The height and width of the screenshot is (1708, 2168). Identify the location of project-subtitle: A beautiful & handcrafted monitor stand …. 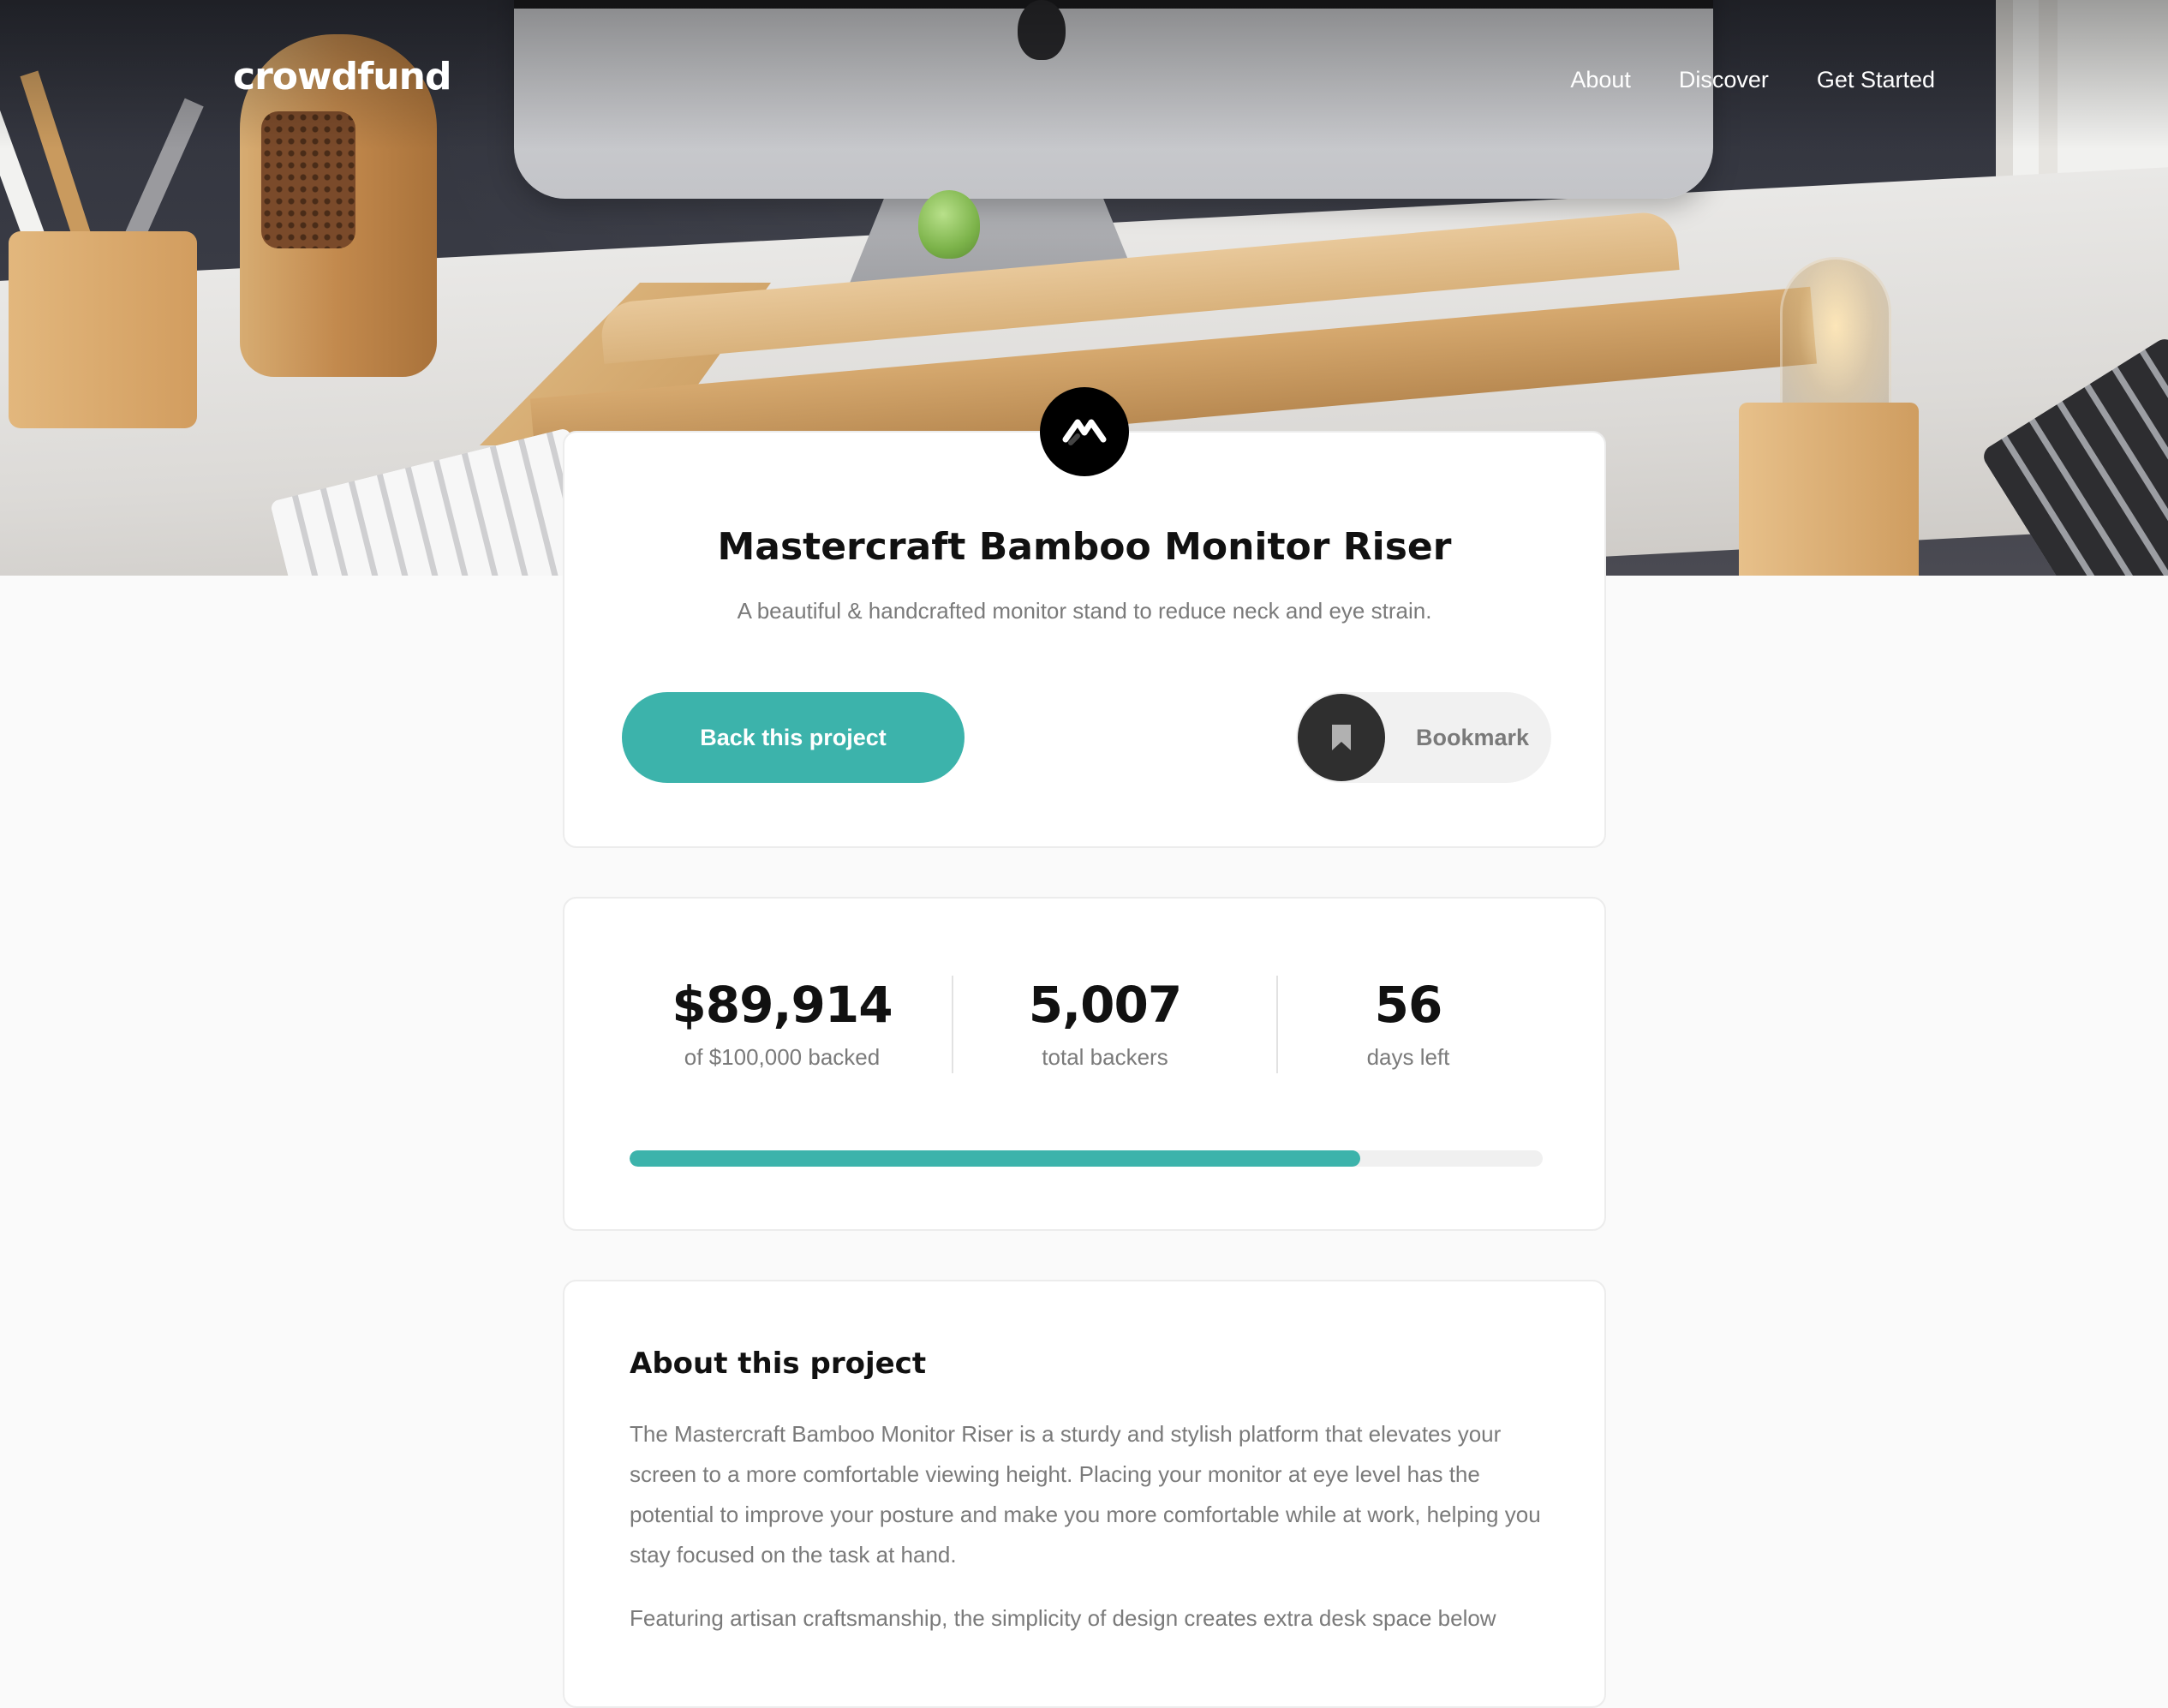
(1084, 611).